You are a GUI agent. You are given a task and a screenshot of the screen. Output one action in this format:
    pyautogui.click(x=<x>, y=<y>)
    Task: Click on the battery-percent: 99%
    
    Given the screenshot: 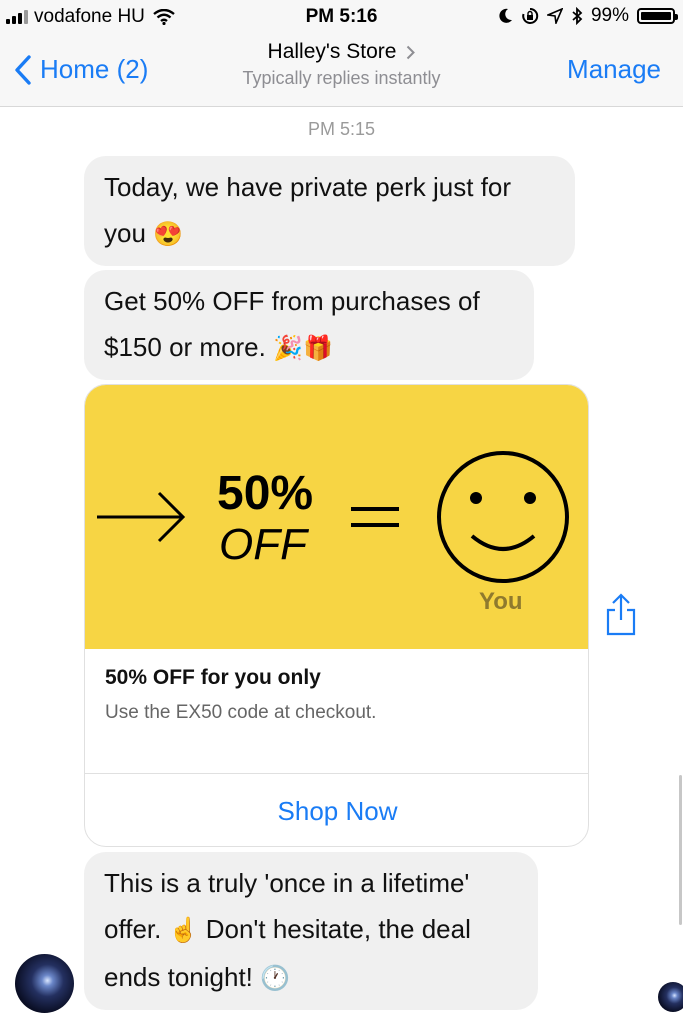 What is the action you would take?
    pyautogui.click(x=609, y=15)
    